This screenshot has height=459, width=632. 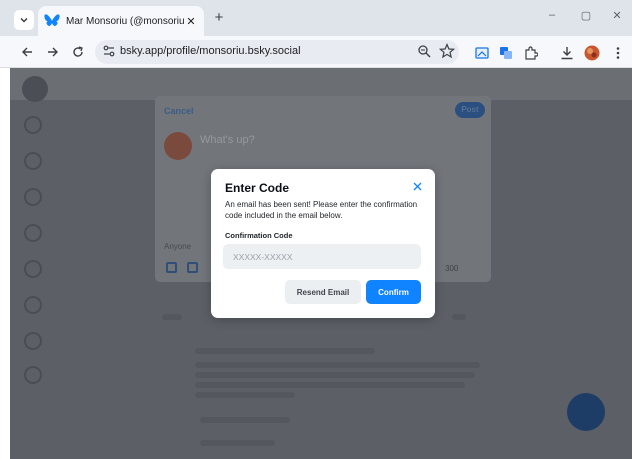 I want to click on download-icon, so click(x=567, y=53).